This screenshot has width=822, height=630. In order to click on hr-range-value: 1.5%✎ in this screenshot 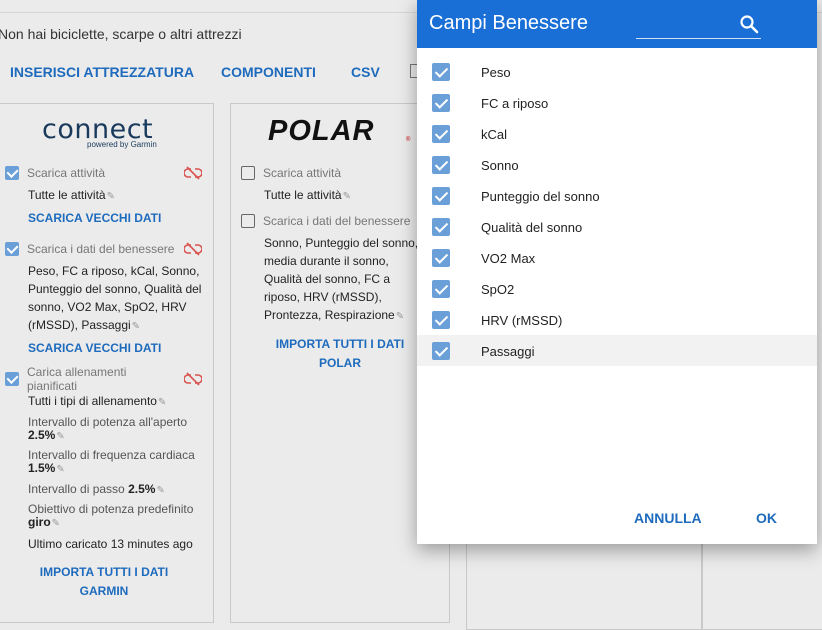, I will do `click(46, 468)`.